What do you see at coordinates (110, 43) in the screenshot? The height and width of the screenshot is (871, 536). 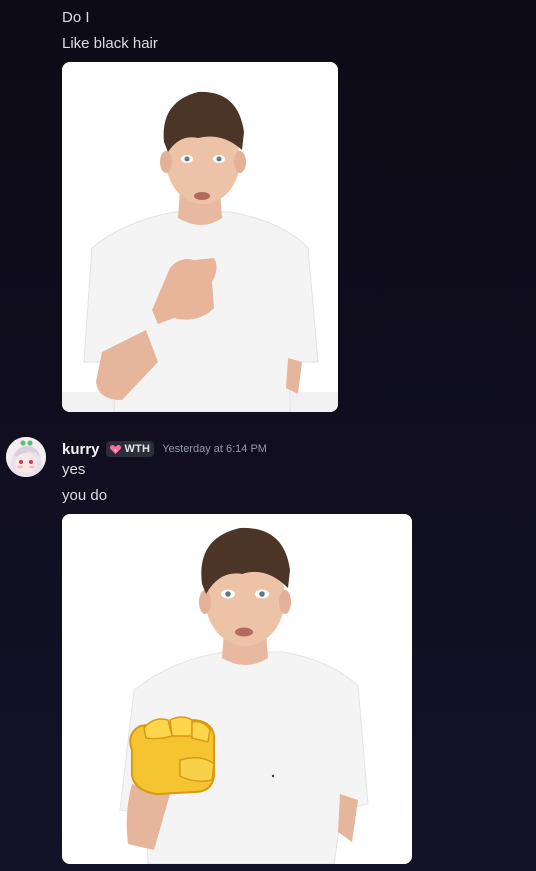 I see `message-text: Like black hair` at bounding box center [110, 43].